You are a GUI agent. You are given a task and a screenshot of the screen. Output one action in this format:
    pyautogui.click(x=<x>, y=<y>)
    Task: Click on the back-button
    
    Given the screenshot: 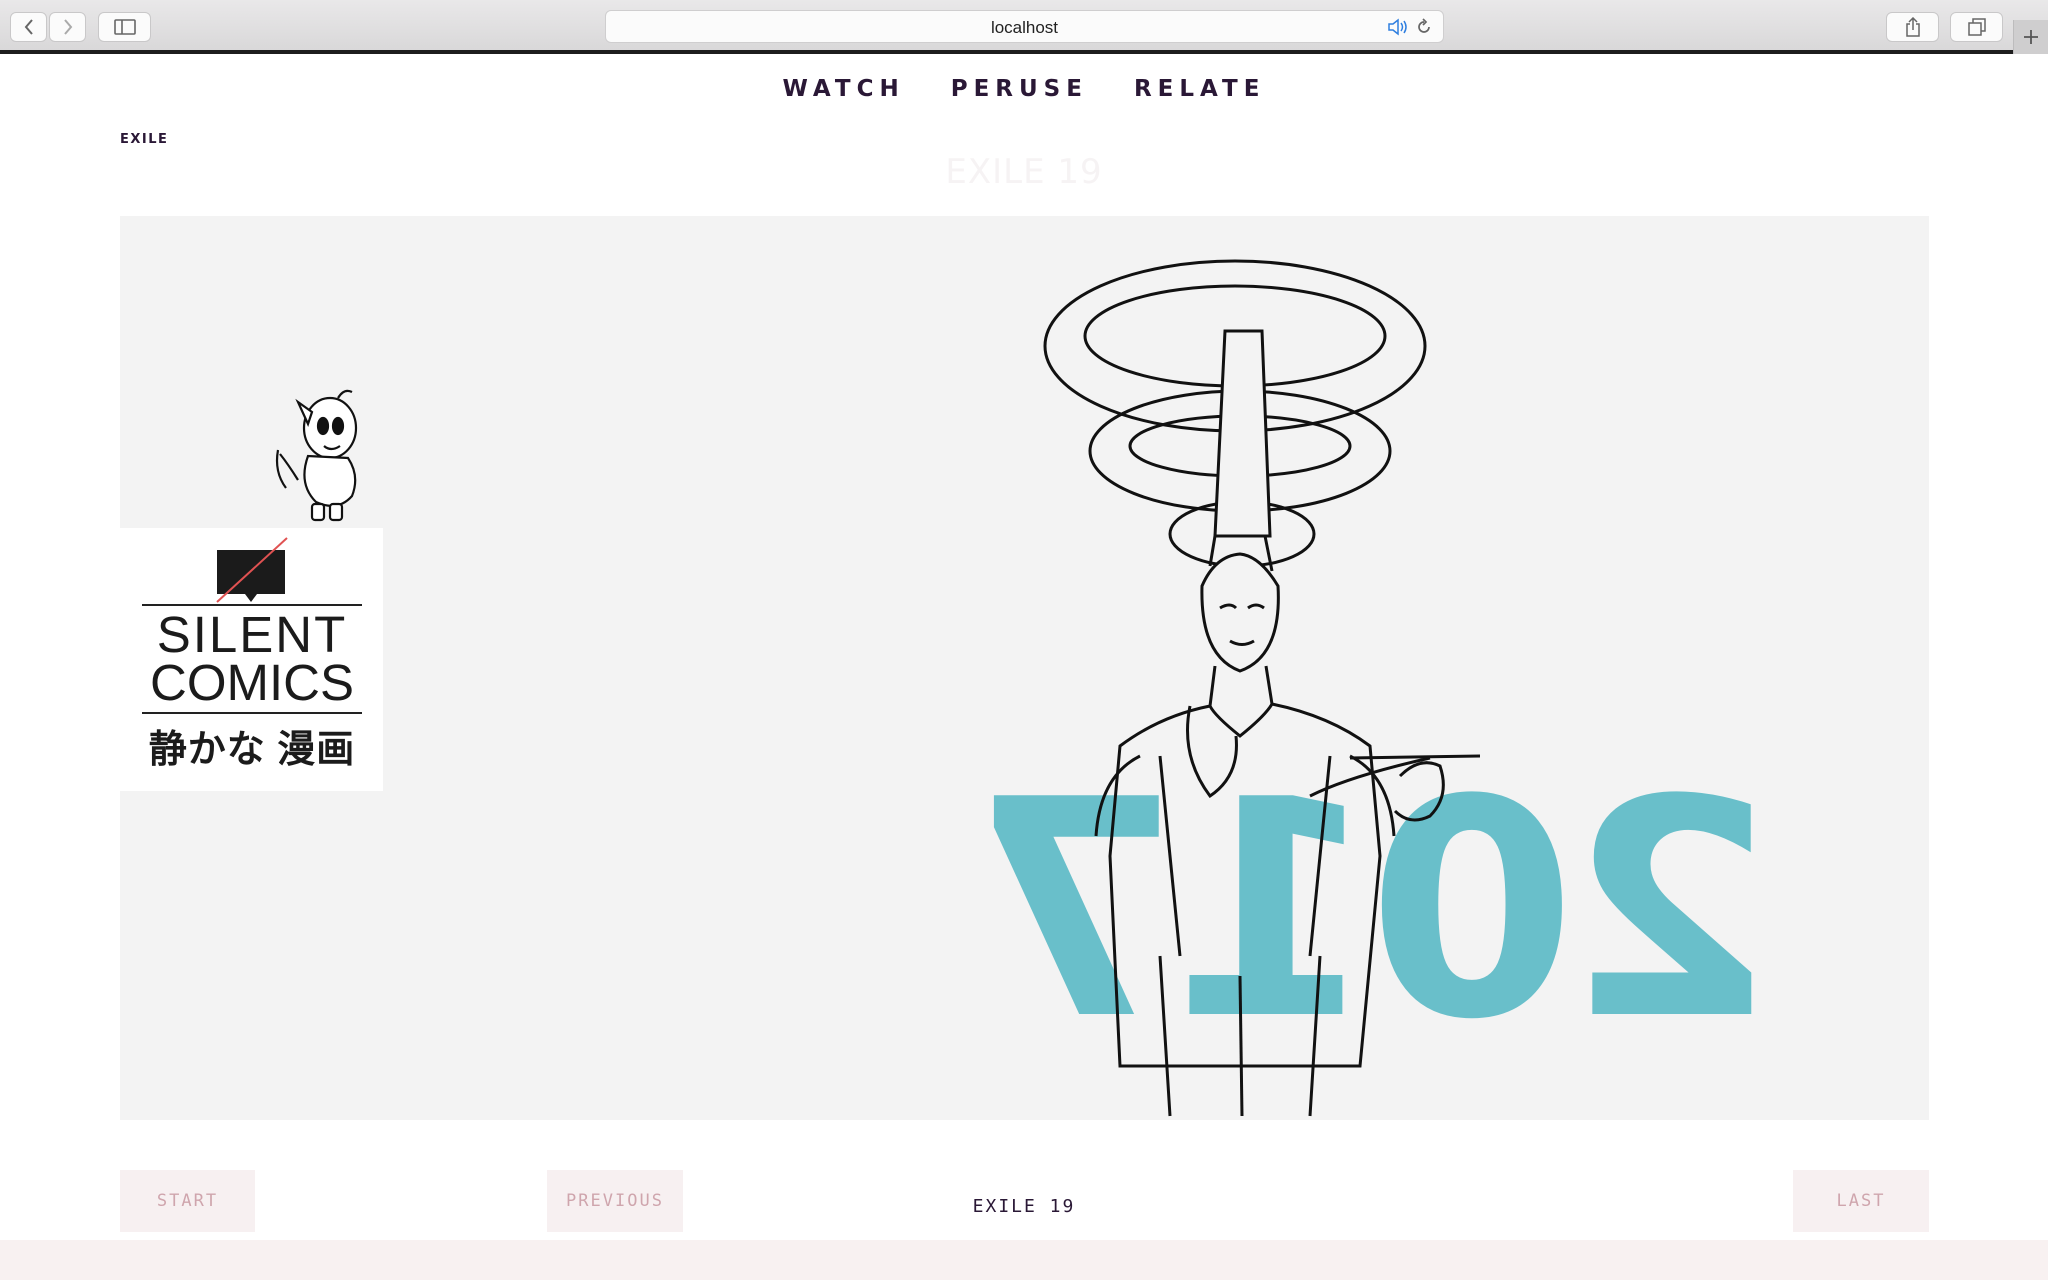 What is the action you would take?
    pyautogui.click(x=28, y=27)
    